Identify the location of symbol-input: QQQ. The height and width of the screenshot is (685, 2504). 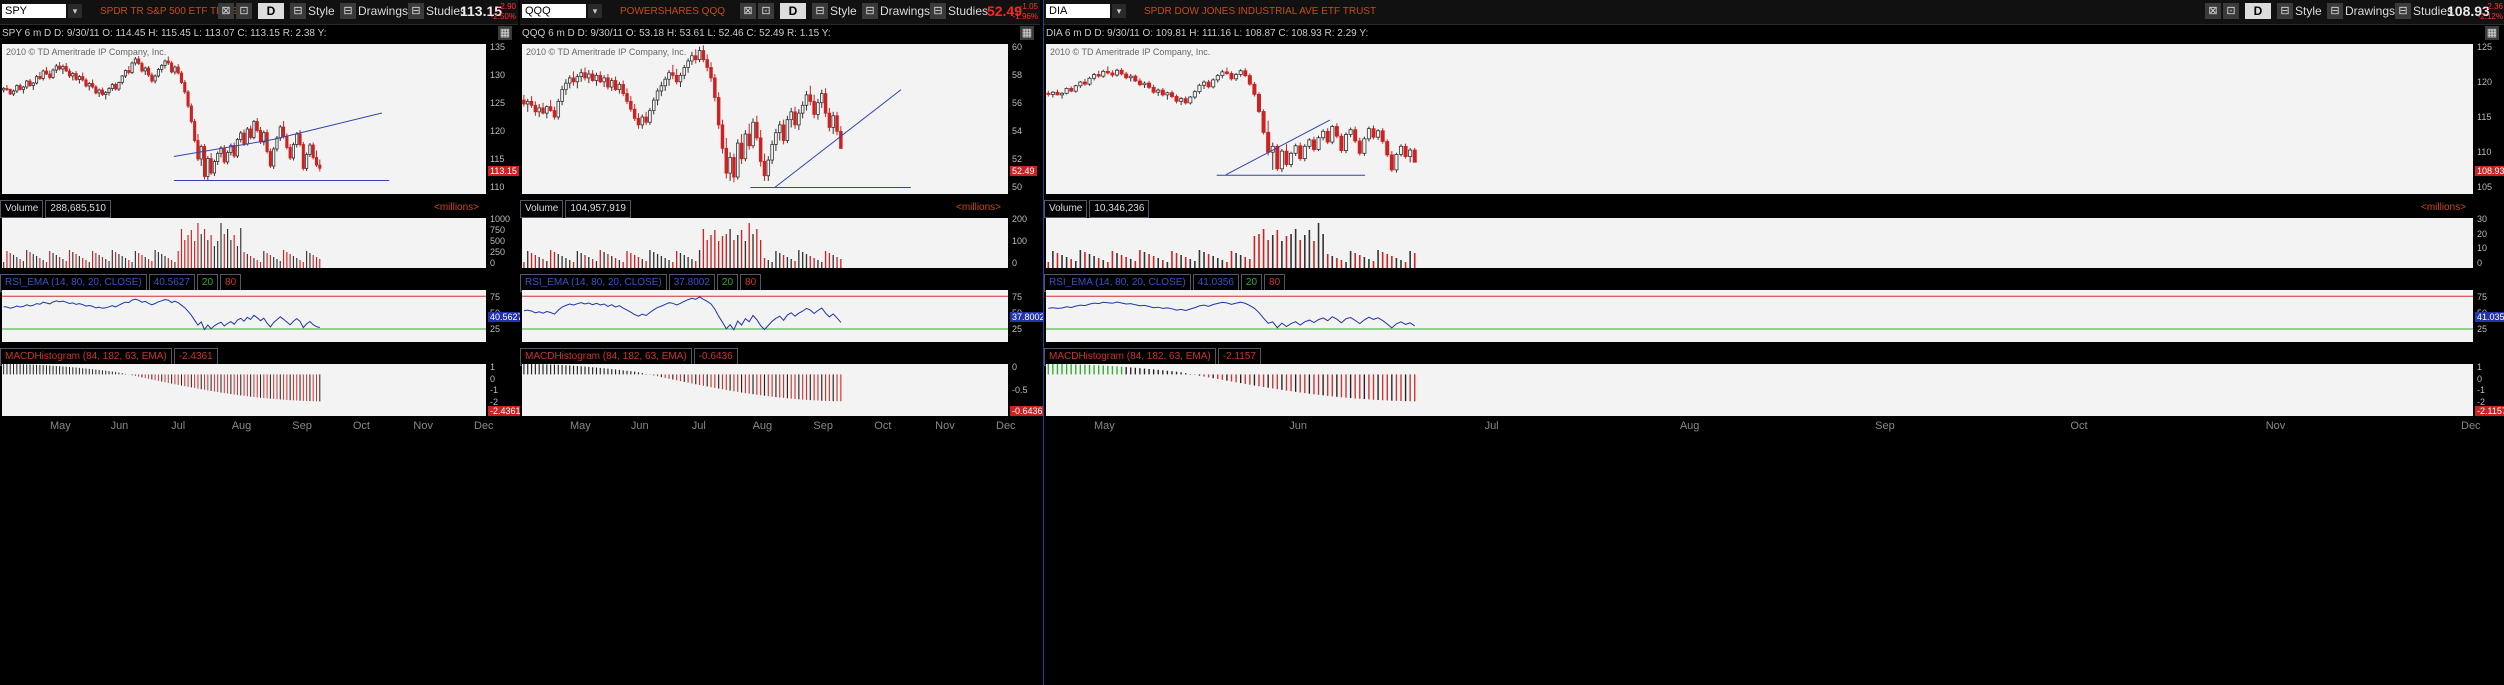
(554, 11).